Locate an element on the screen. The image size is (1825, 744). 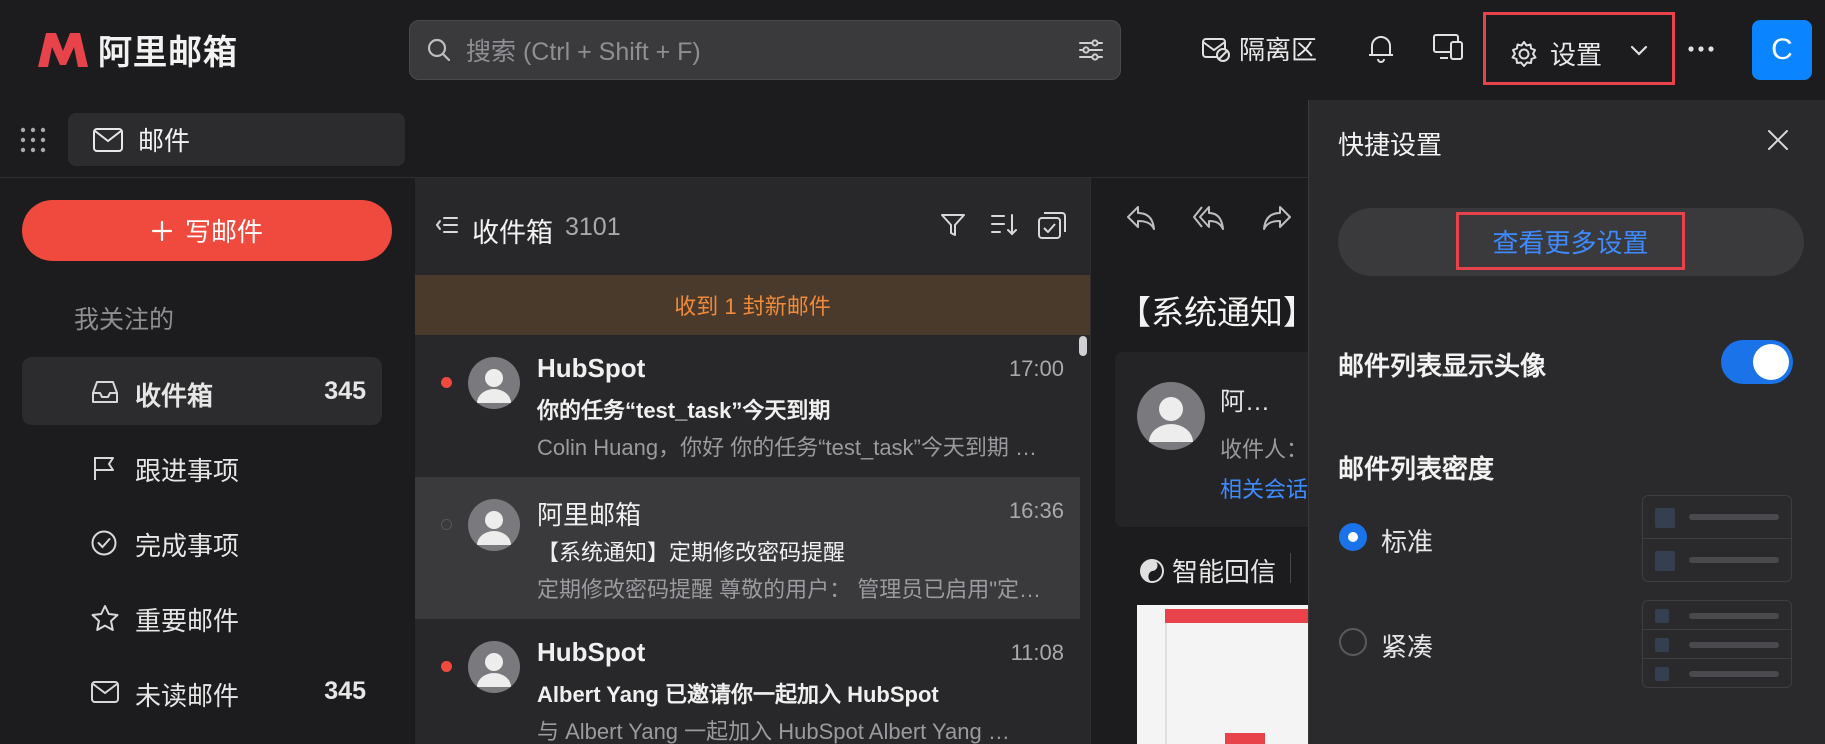
divider is located at coordinates (1290, 568).